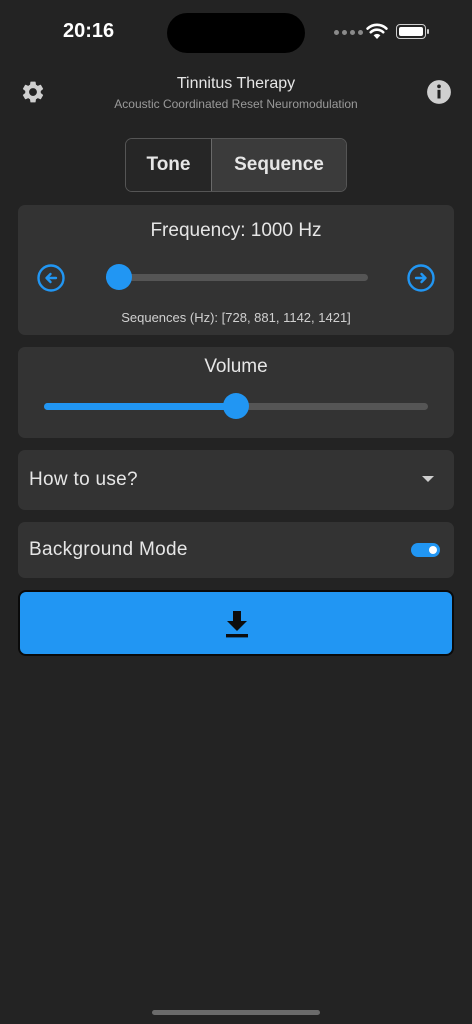  I want to click on background-mode-label: Background Mode, so click(108, 549).